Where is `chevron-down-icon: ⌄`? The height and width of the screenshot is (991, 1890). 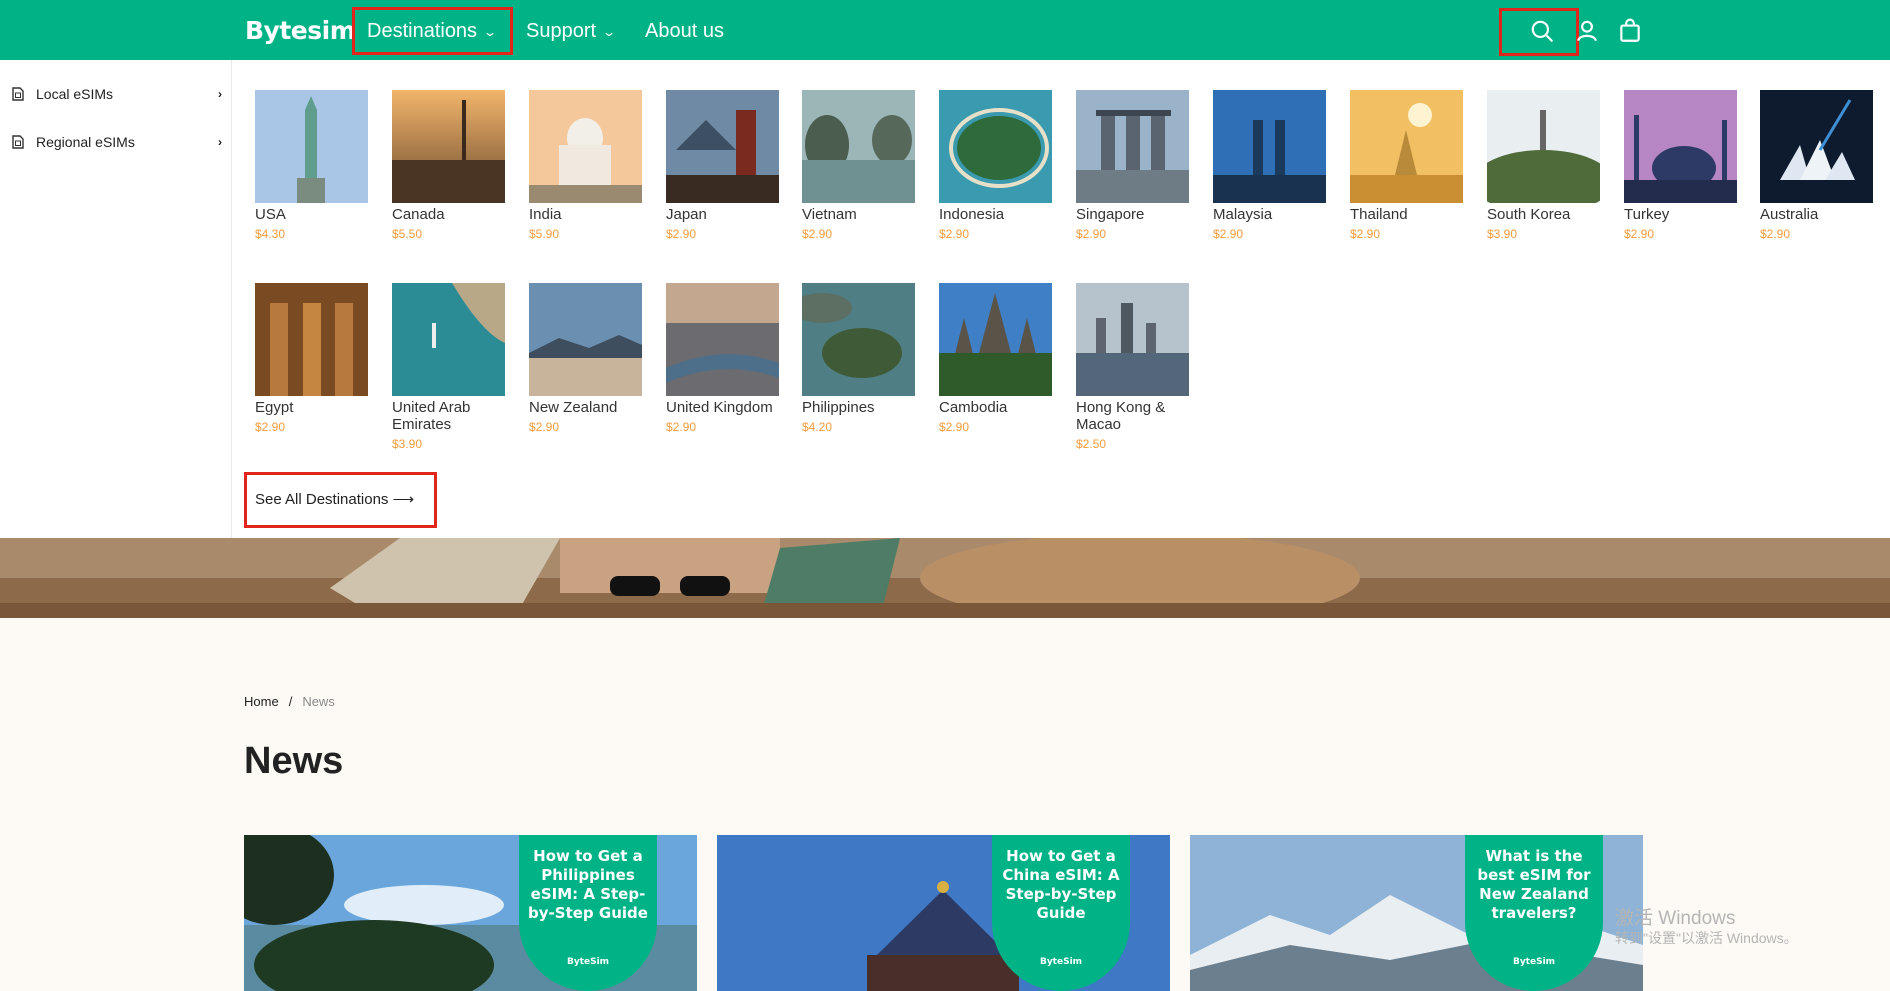 chevron-down-icon: ⌄ is located at coordinates (609, 31).